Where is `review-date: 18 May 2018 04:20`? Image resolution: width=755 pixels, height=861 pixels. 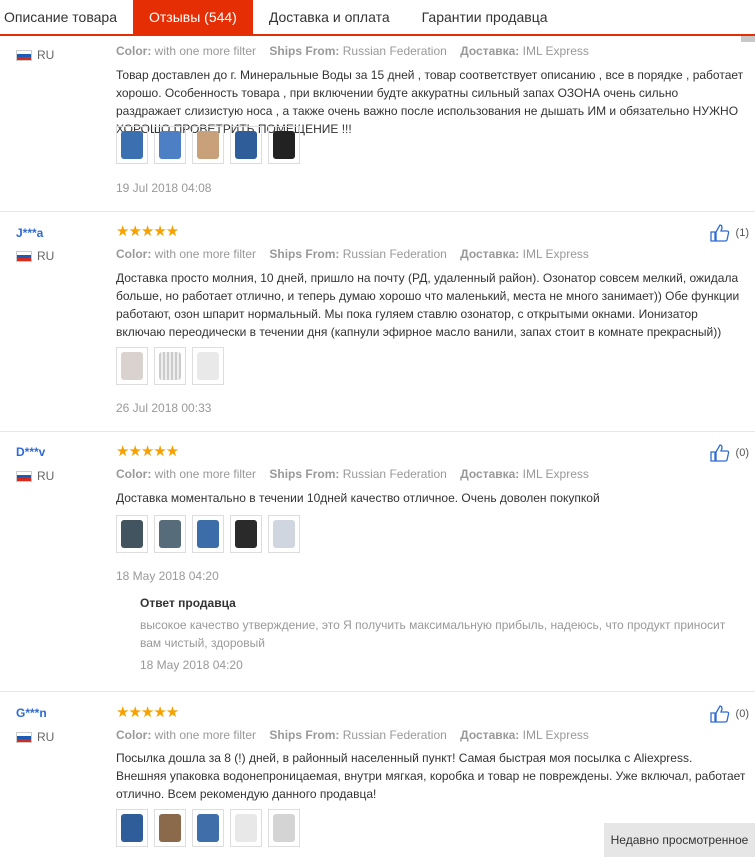 review-date: 18 May 2018 04:20 is located at coordinates (167, 576).